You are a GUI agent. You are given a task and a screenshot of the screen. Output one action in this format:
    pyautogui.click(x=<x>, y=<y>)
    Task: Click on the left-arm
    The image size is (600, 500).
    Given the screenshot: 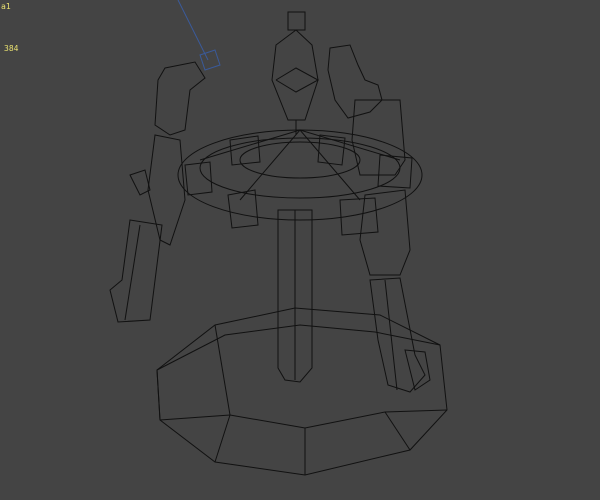 What is the action you would take?
    pyautogui.click(x=157, y=192)
    